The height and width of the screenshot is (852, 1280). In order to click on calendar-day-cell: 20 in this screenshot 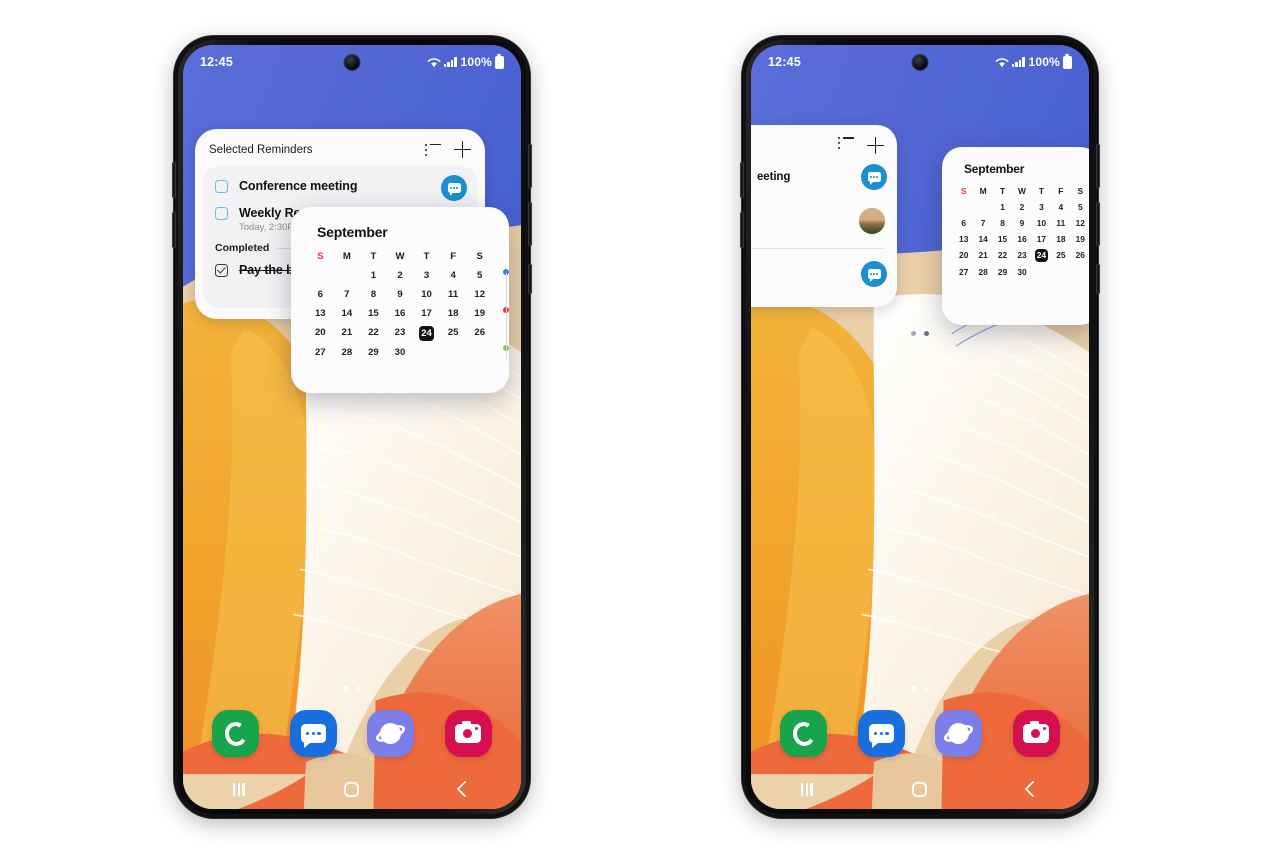, I will do `click(963, 255)`.